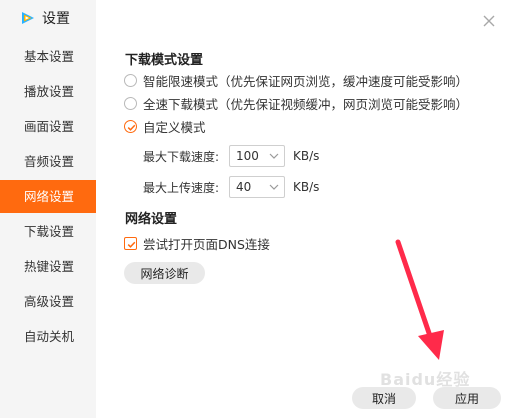 The height and width of the screenshot is (418, 510). I want to click on sidebar-item-audio: 音频设置, so click(48, 161).